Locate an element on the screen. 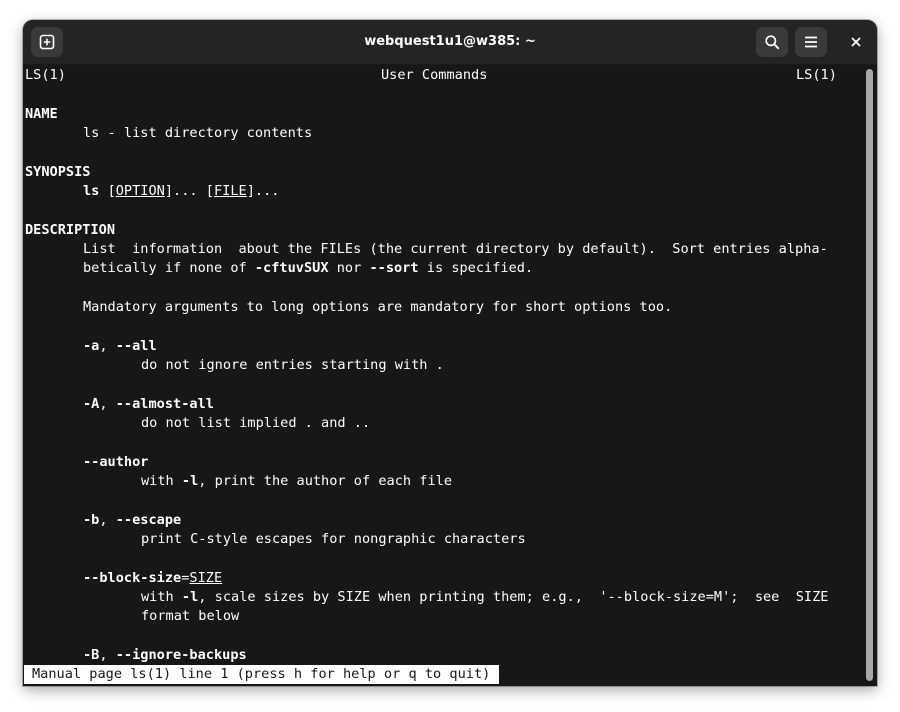  vertical-scrollbar is located at coordinates (869, 375).